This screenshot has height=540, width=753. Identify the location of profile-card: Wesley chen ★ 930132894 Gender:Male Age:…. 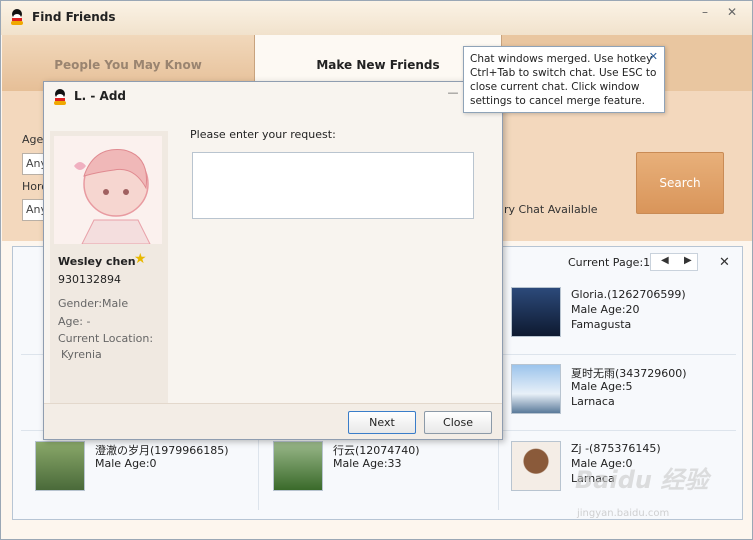
(109, 267).